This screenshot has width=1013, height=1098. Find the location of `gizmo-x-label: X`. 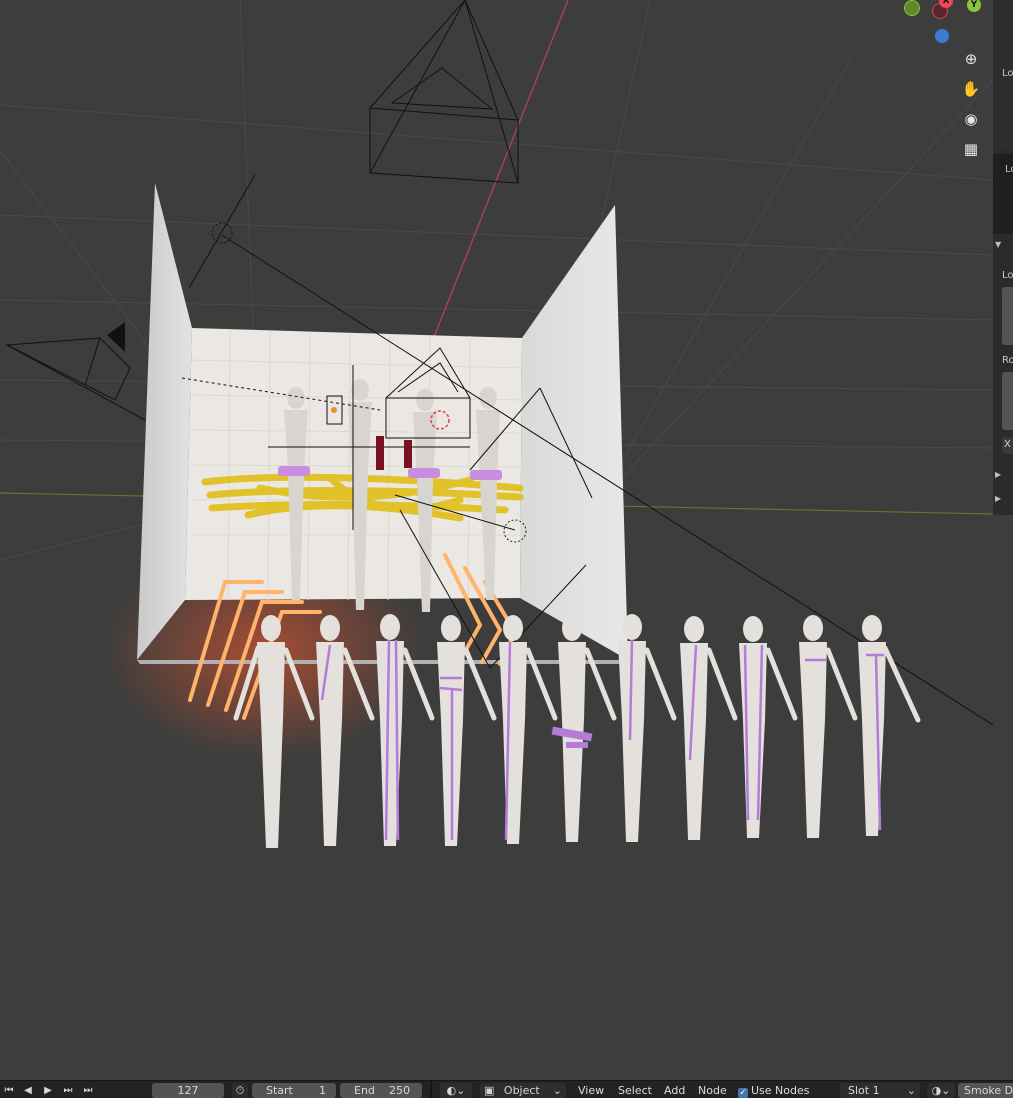

gizmo-x-label: X is located at coordinates (946, 3).